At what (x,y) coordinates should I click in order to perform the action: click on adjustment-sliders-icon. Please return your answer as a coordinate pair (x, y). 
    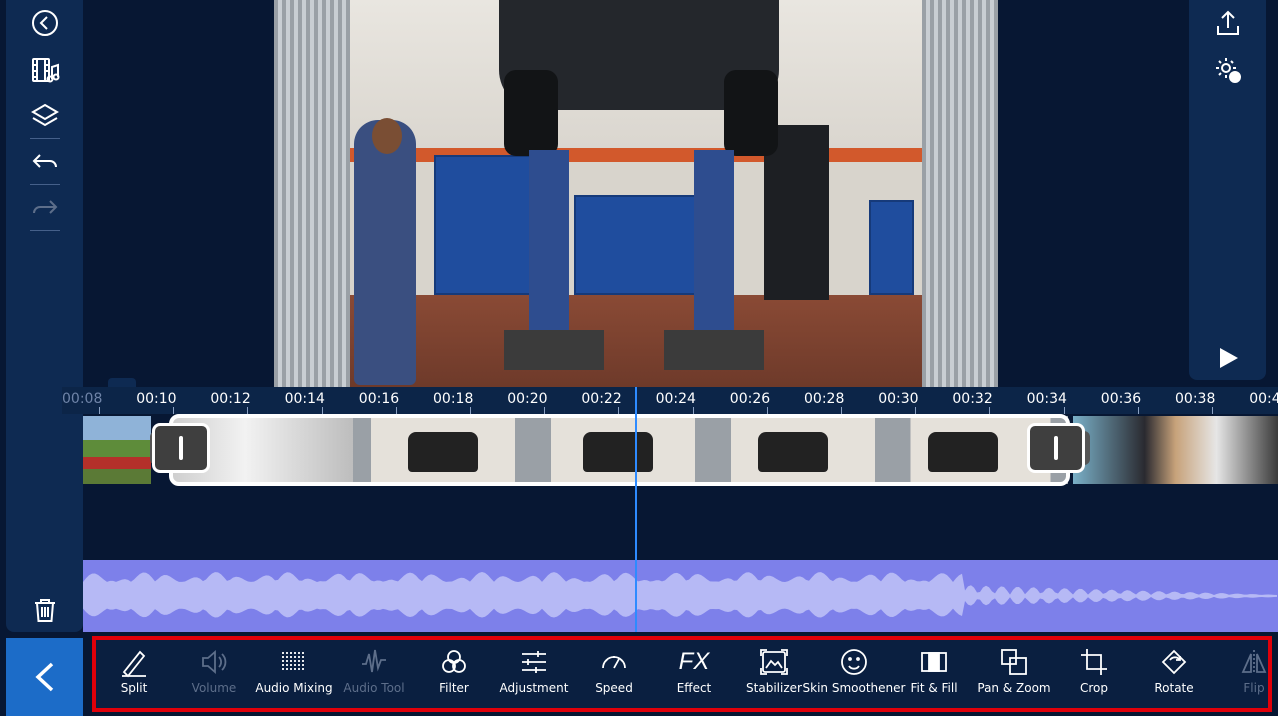
    Looking at the image, I should click on (534, 662).